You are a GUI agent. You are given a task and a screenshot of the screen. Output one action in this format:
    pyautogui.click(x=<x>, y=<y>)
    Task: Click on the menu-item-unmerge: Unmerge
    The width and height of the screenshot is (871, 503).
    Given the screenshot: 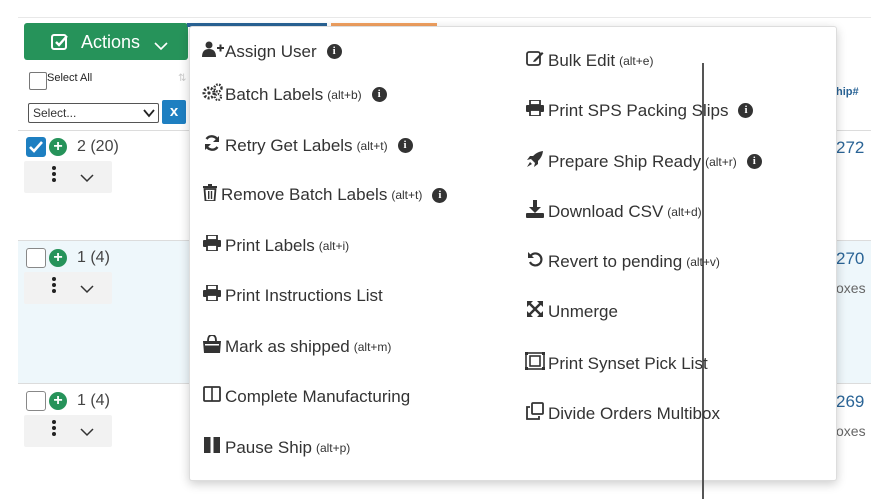 What is the action you would take?
    pyautogui.click(x=571, y=311)
    